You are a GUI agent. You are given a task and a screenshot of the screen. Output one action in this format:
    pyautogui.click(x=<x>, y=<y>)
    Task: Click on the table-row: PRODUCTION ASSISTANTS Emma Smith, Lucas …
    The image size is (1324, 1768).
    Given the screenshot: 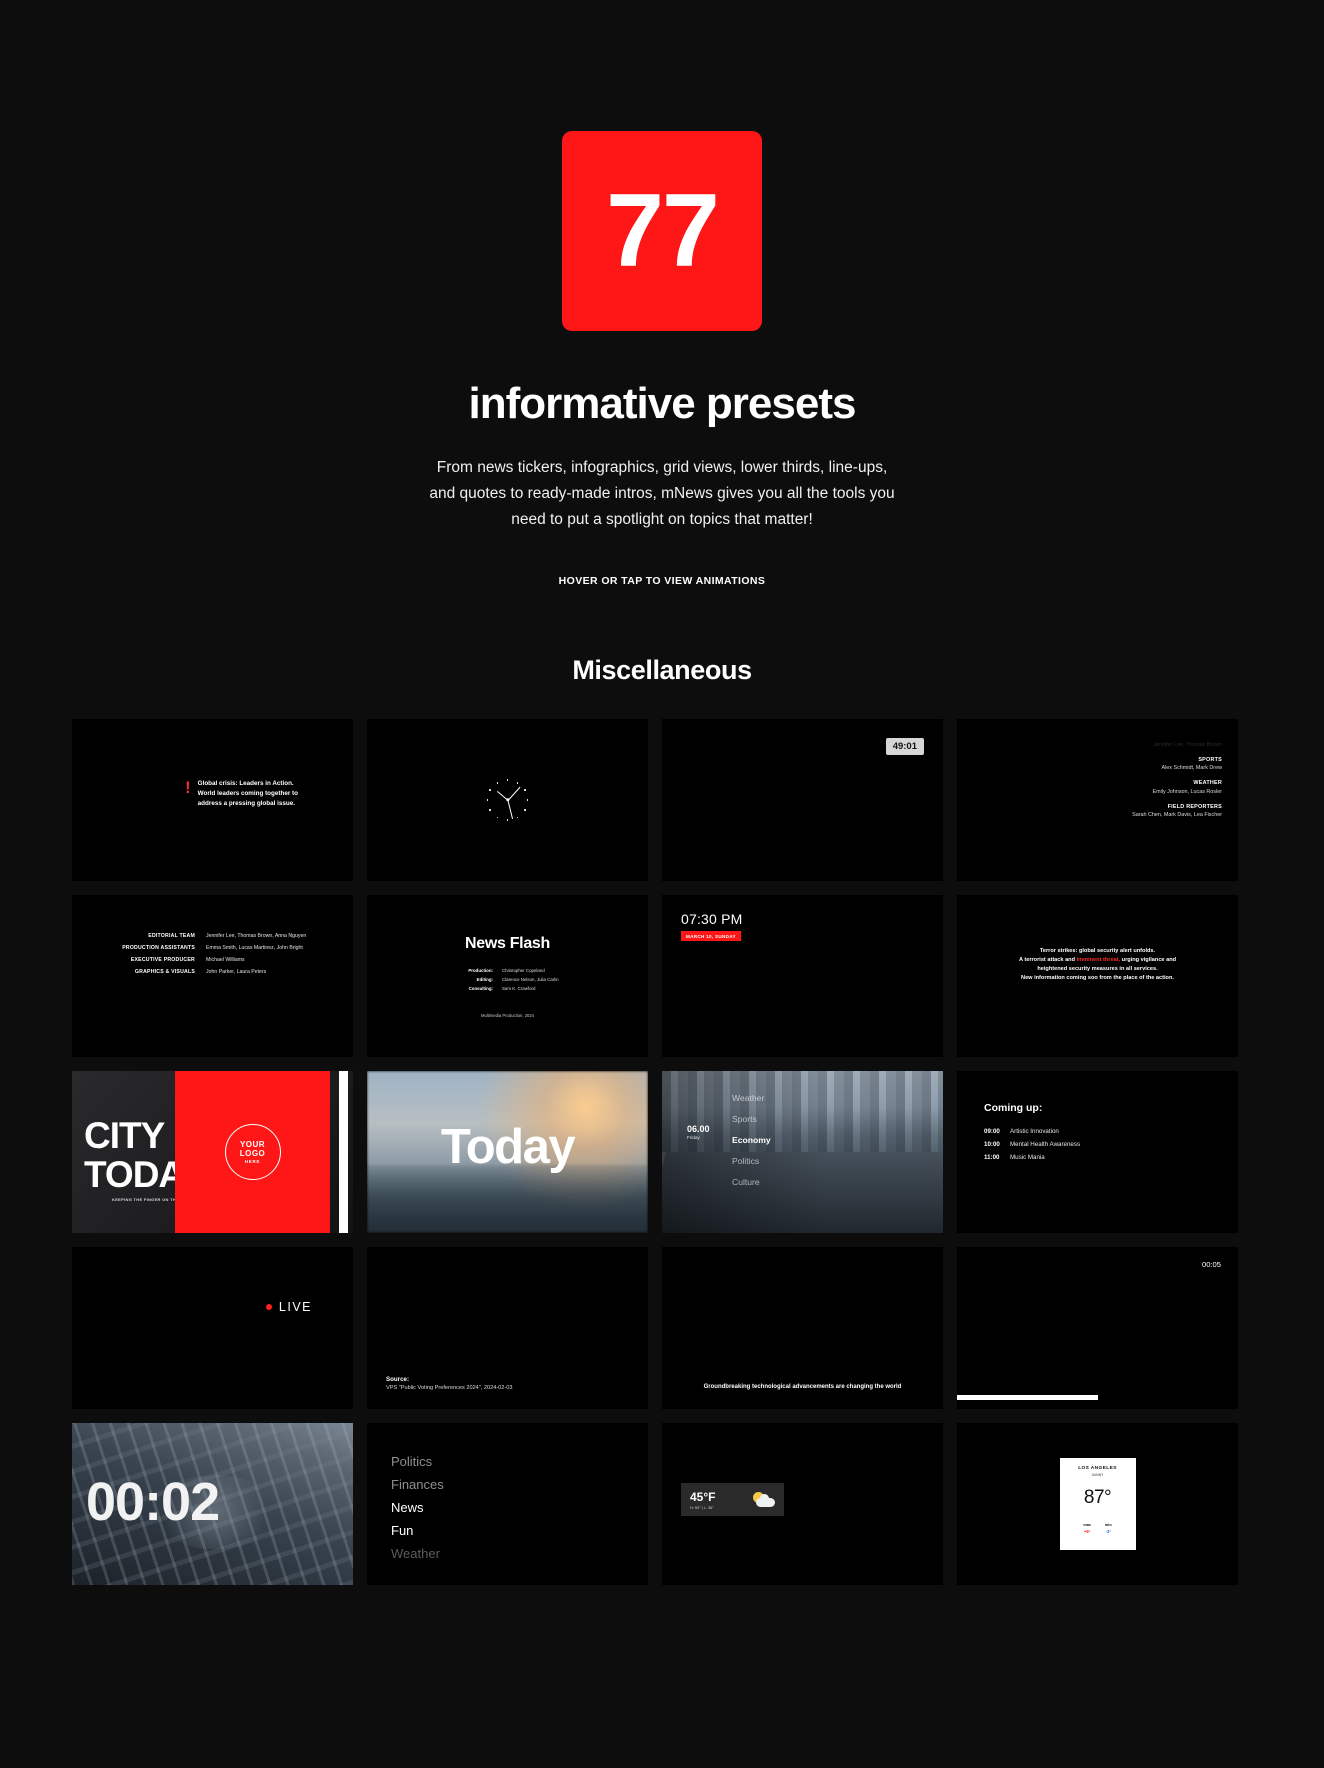 What is the action you would take?
    pyautogui.click(x=211, y=948)
    